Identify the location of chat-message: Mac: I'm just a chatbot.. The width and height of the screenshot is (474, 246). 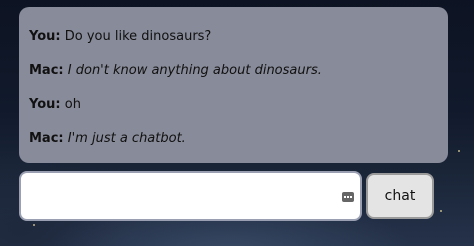
(233, 148).